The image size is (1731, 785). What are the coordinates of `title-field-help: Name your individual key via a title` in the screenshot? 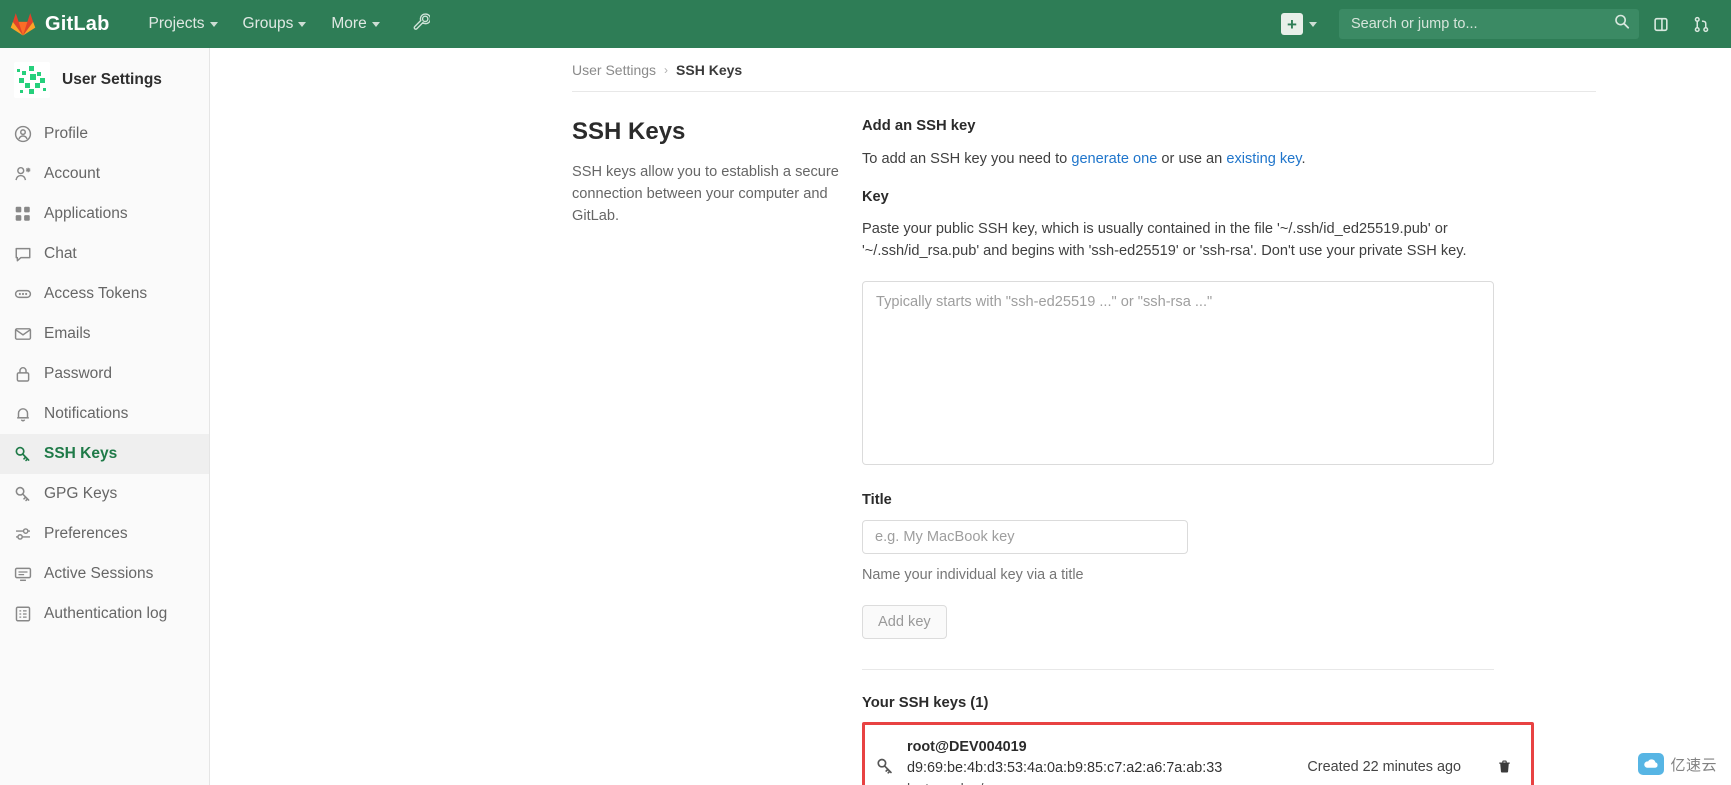 It's located at (973, 574).